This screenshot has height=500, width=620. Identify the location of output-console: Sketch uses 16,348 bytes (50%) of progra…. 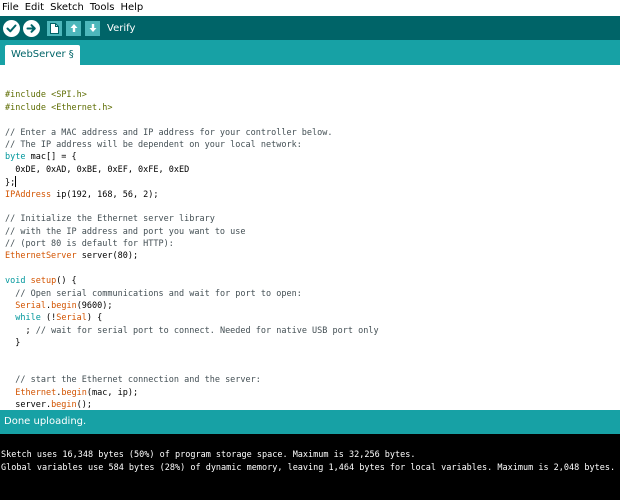
(310, 467).